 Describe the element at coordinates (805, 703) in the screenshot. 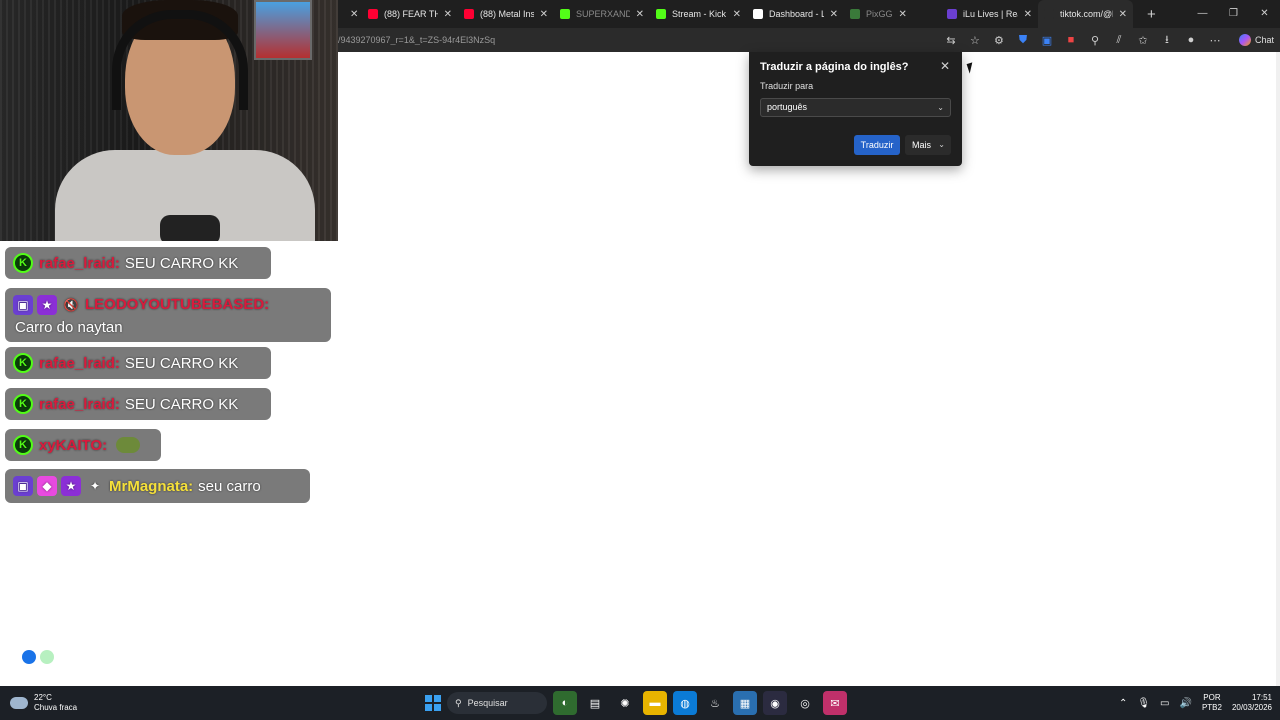

I see `recorder-icon: ◎` at that location.